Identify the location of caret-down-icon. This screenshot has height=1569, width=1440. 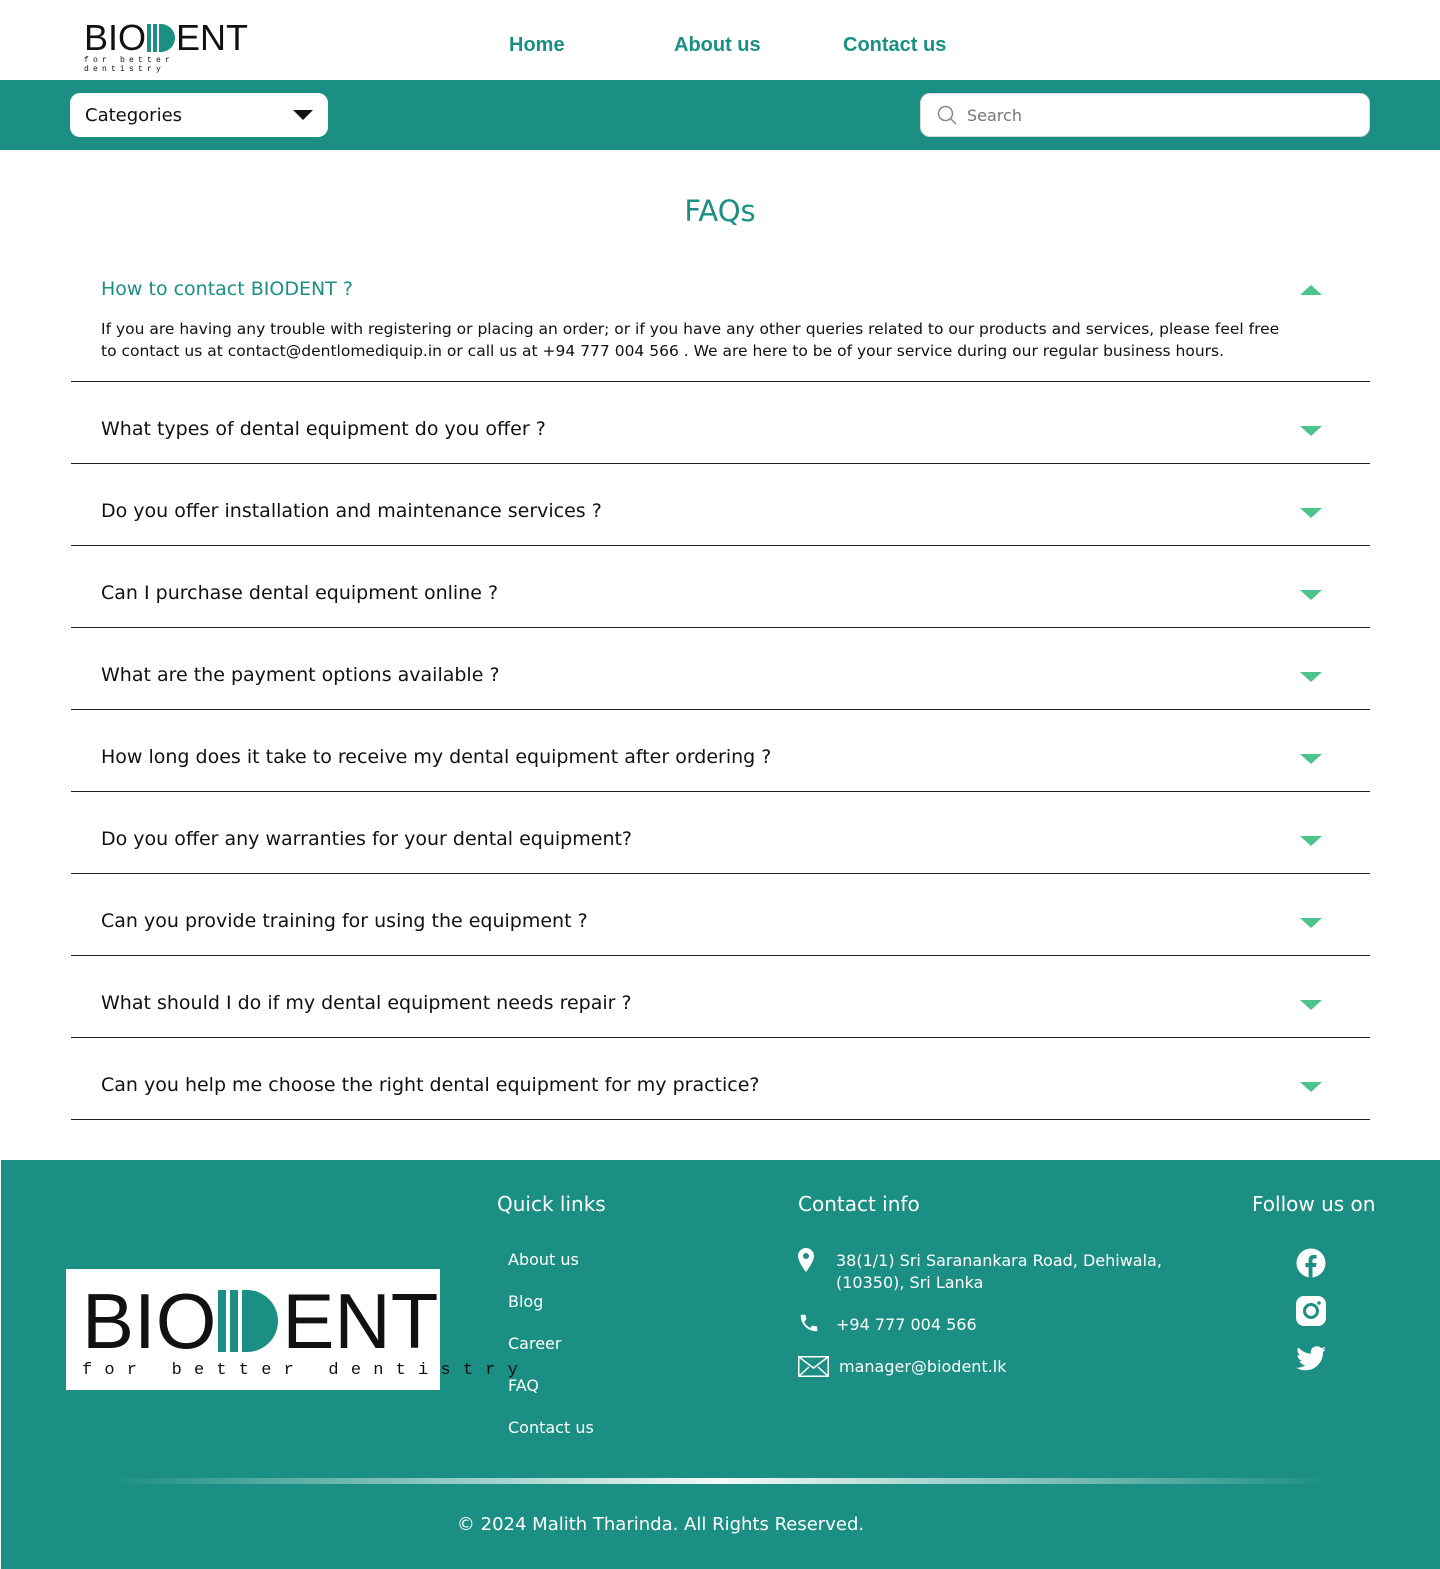
(303, 115).